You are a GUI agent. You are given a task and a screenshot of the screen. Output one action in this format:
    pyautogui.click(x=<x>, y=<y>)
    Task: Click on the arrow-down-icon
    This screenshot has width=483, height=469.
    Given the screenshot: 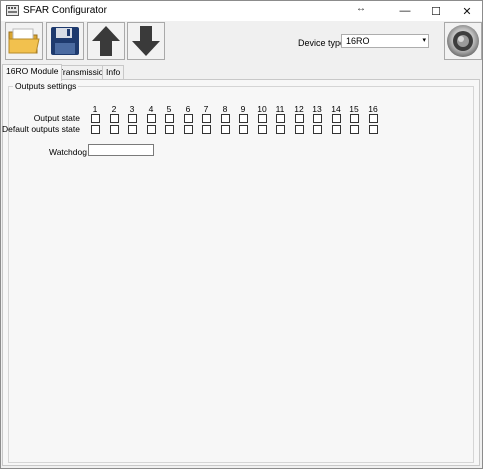 What is the action you would take?
    pyautogui.click(x=146, y=41)
    